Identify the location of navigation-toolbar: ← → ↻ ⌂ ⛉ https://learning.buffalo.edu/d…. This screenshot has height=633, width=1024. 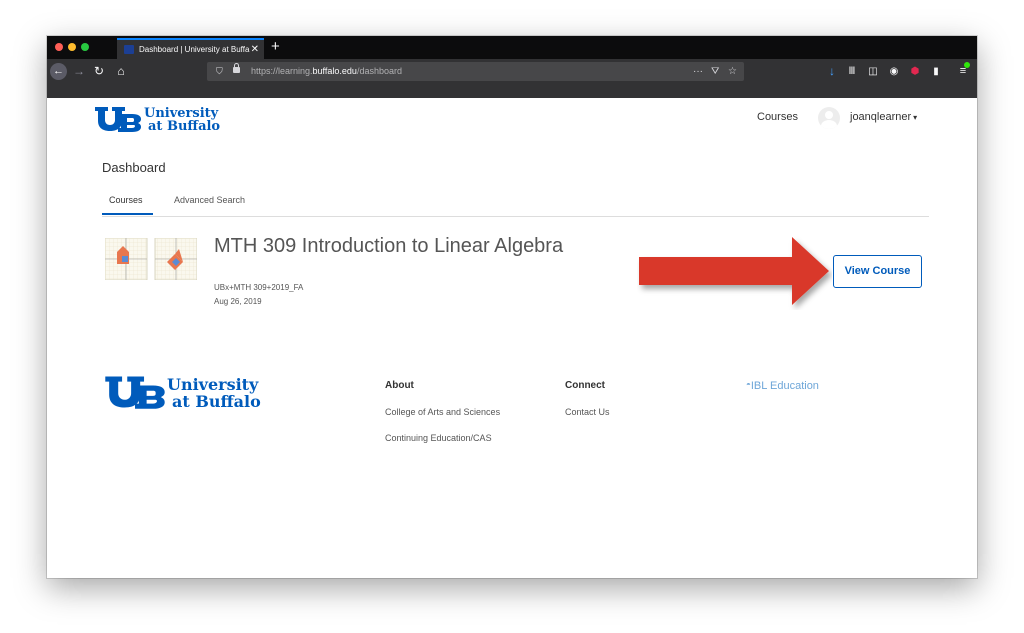
(512, 71).